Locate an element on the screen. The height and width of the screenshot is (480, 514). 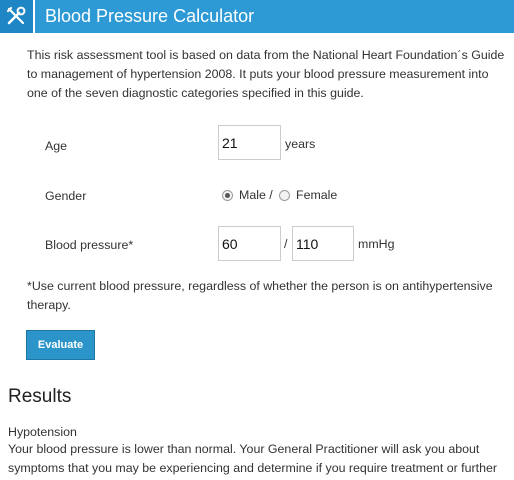
page-title: Blood Pressure Calculator is located at coordinates (150, 16).